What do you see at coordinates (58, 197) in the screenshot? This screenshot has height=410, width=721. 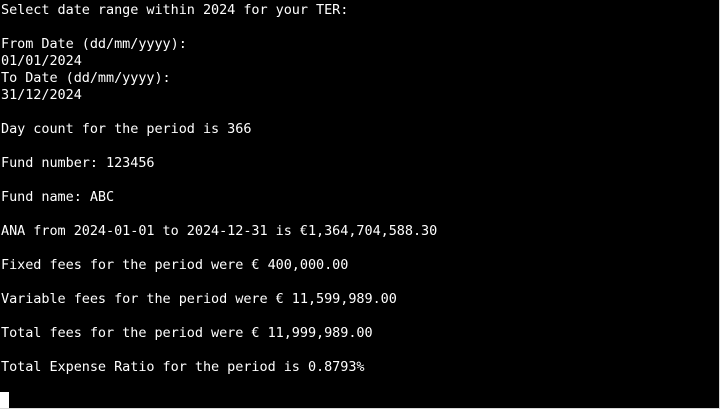 I see `fund-name-output: Fund name: ABC` at bounding box center [58, 197].